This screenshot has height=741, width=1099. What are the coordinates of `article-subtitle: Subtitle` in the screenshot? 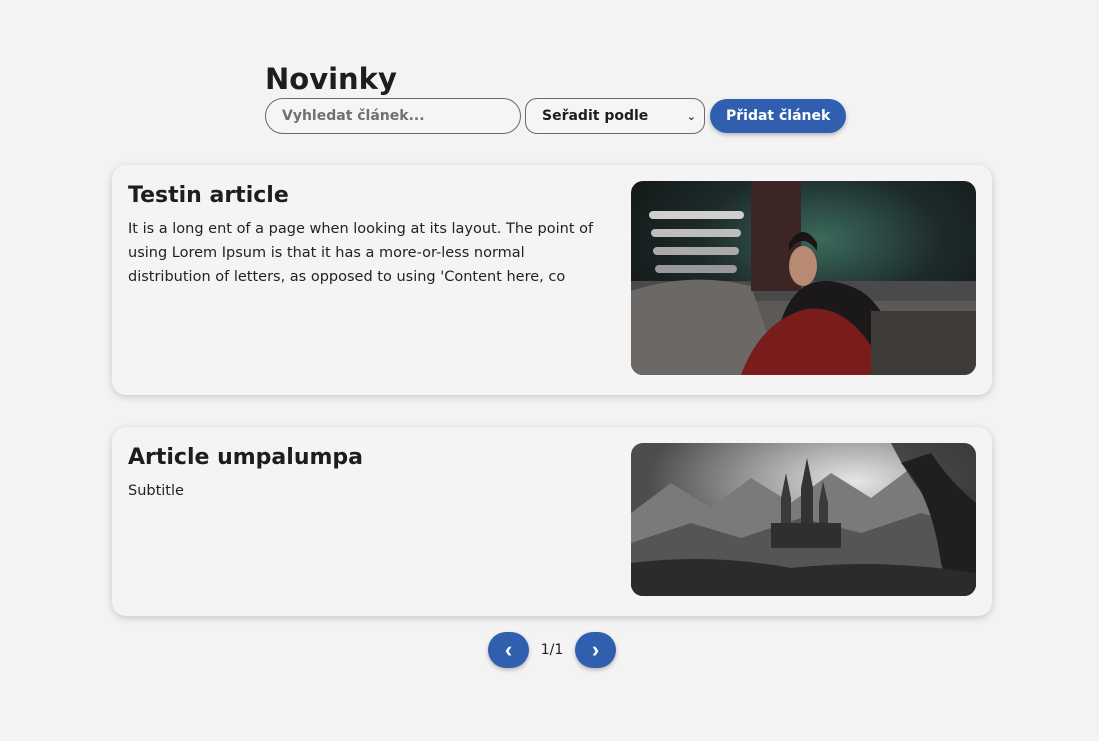 It's located at (156, 491).